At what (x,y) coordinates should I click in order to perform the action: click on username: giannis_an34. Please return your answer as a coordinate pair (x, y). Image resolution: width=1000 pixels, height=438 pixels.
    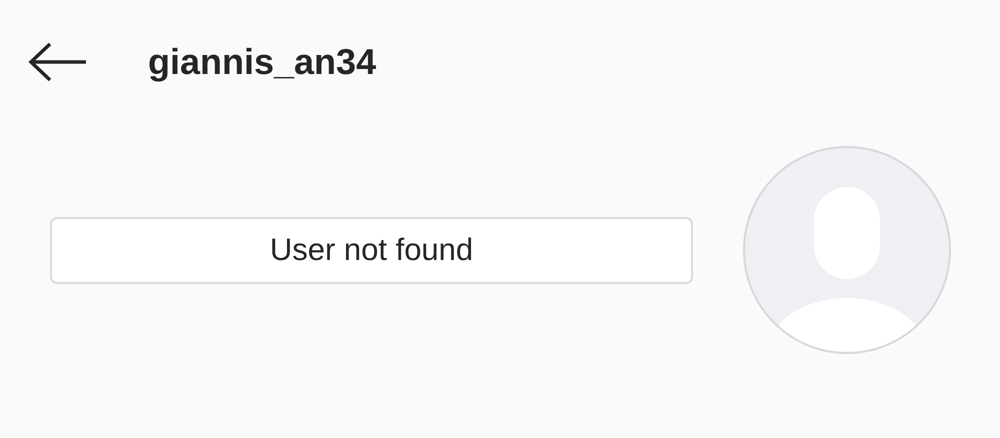
    Looking at the image, I should click on (262, 62).